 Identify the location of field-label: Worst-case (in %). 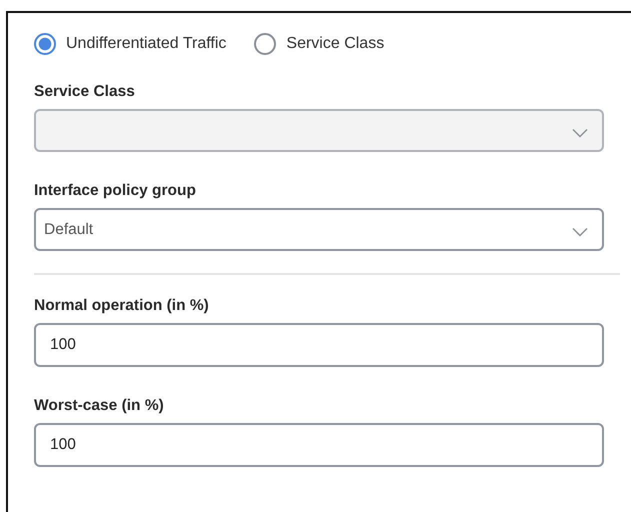
(99, 406).